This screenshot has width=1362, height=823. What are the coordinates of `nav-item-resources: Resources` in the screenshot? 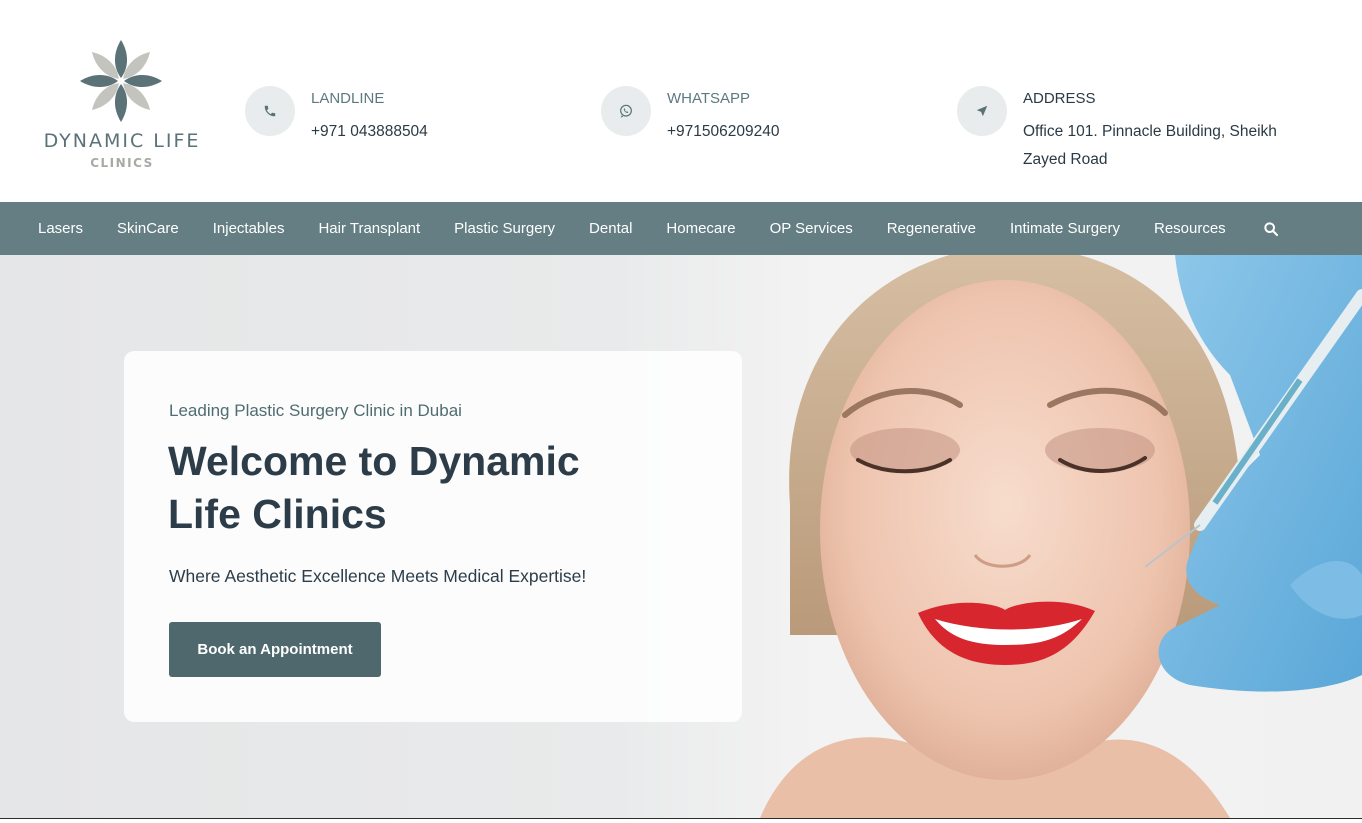 It's located at (1190, 228).